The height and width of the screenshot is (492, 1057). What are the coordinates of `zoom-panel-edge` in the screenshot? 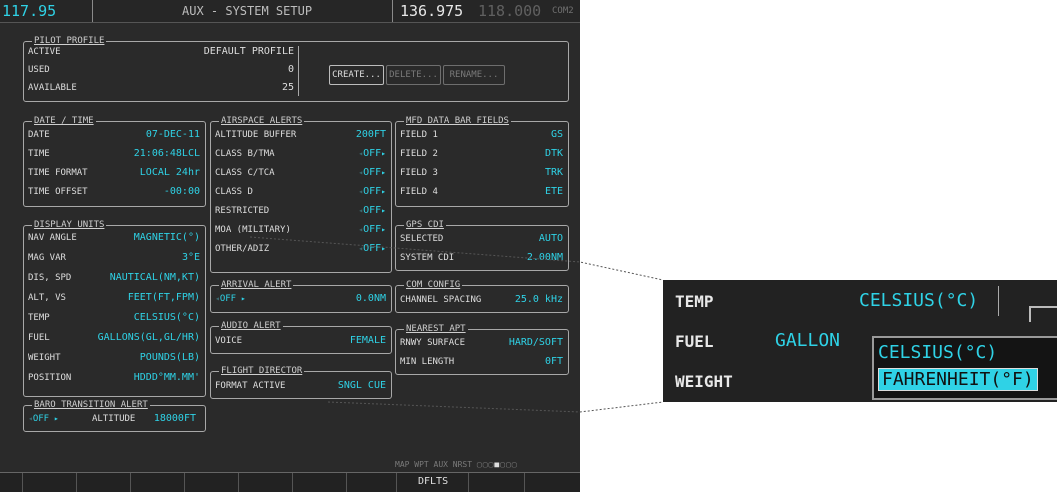 It's located at (1043, 314).